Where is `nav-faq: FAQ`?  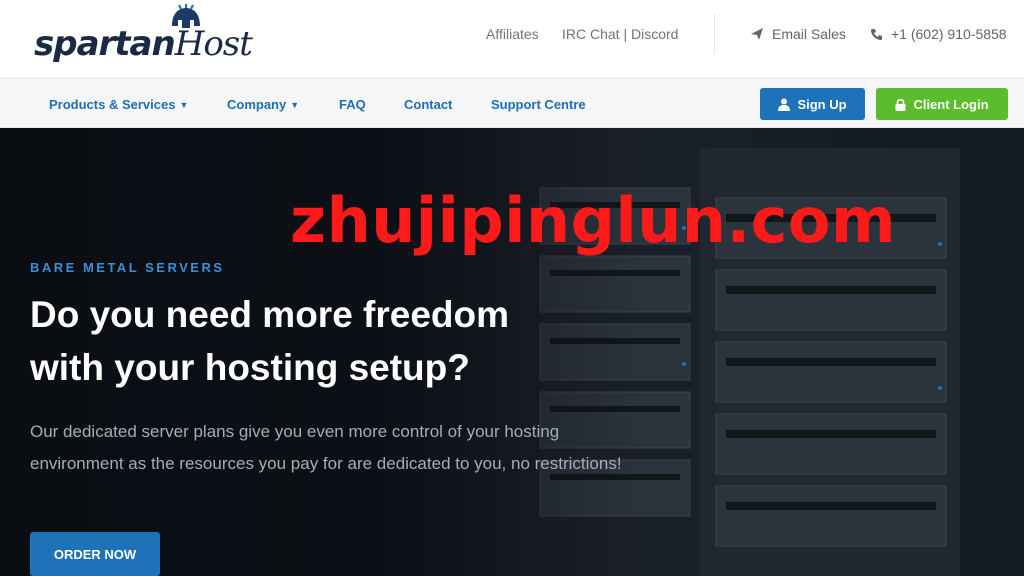 nav-faq: FAQ is located at coordinates (352, 104).